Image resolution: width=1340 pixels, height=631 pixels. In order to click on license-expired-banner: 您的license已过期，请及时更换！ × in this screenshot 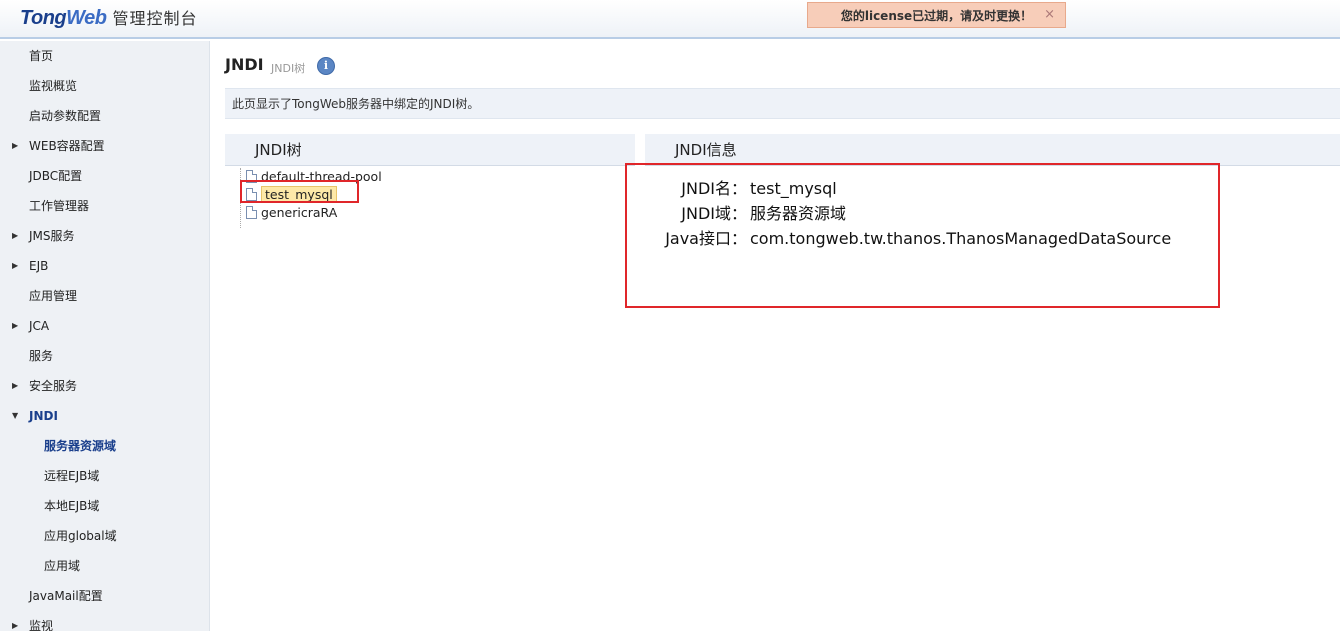, I will do `click(936, 15)`.